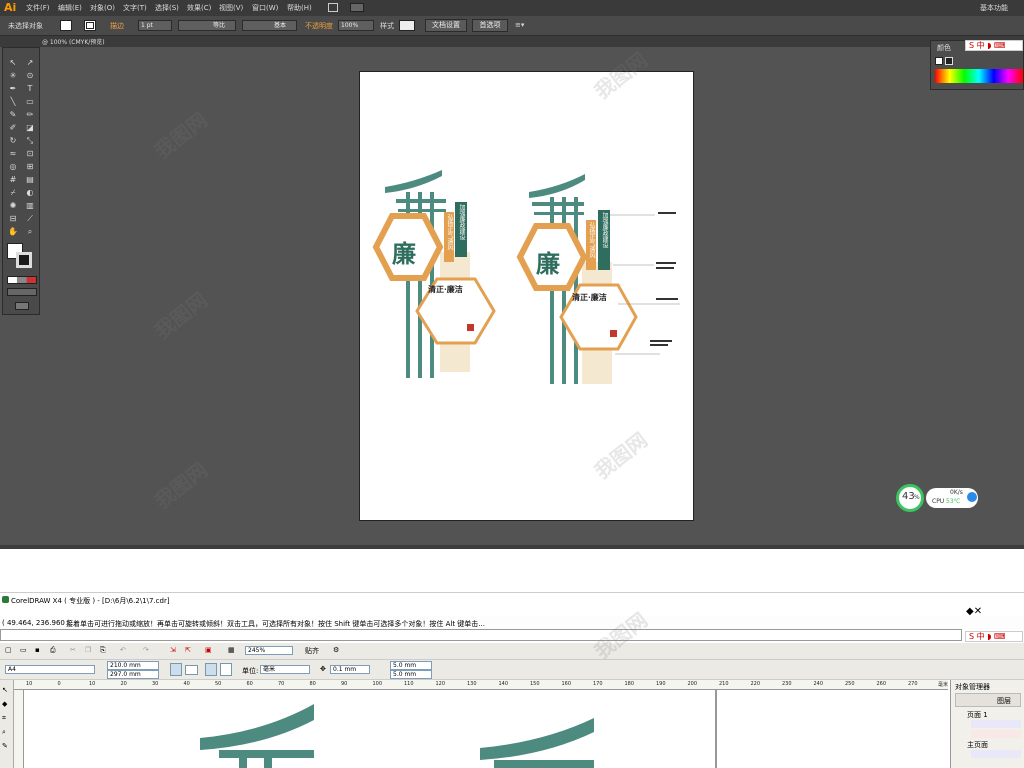  What do you see at coordinates (123, 650) in the screenshot?
I see `undo-icon: ↶` at bounding box center [123, 650].